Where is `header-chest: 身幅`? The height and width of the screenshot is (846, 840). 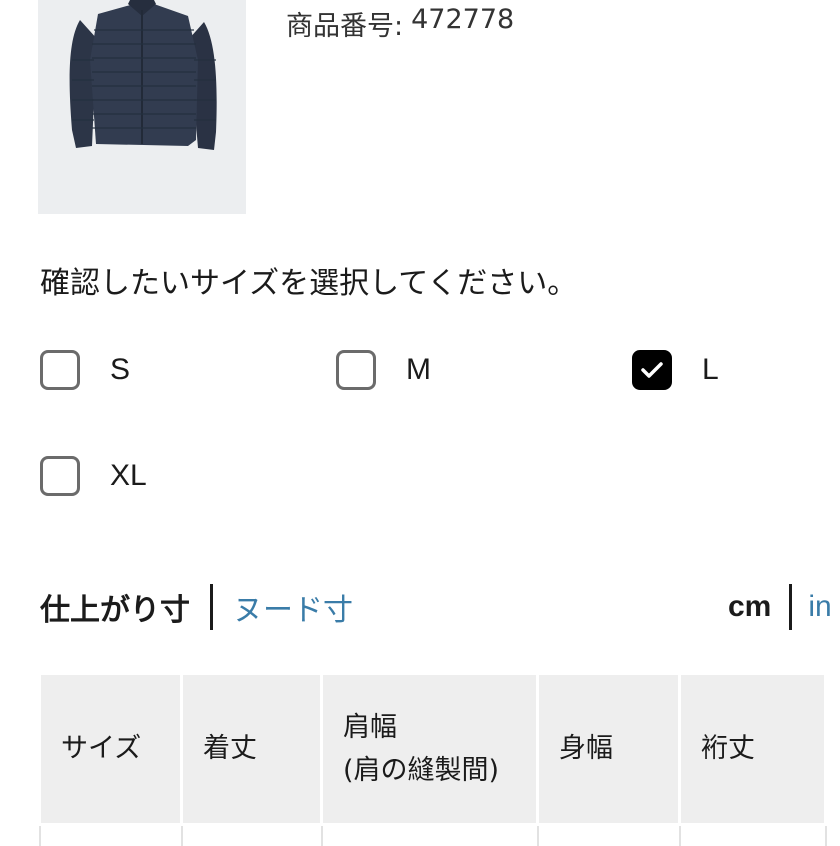
header-chest: 身幅 is located at coordinates (609, 749).